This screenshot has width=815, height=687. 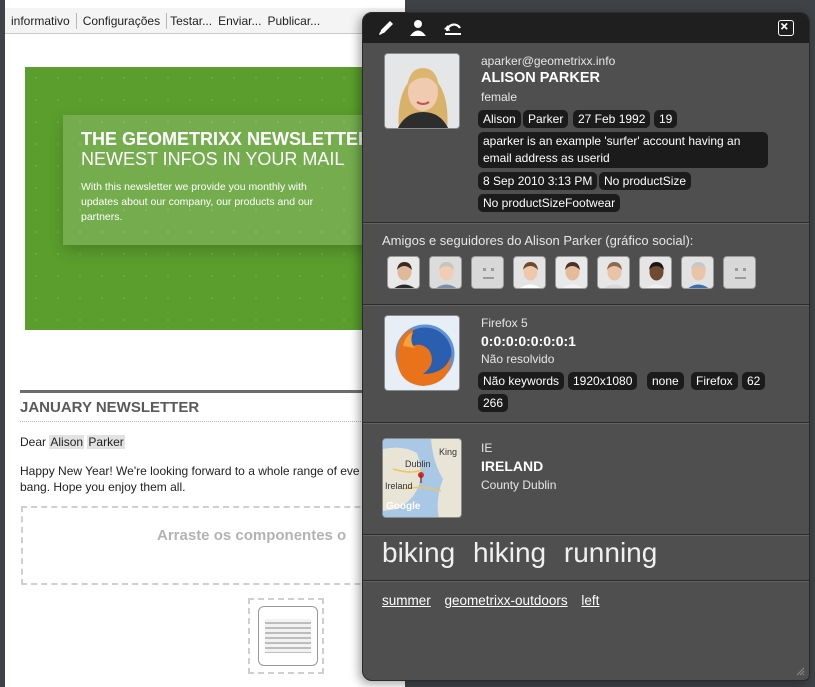 I want to click on toolbar-configuracoes: Configurações, so click(x=122, y=20).